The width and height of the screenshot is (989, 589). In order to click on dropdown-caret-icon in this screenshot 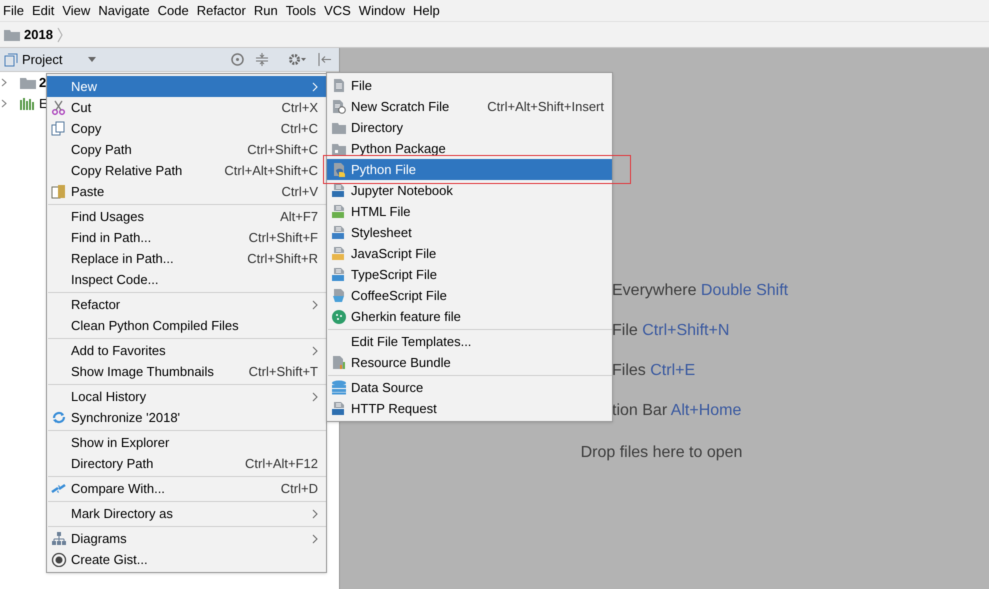, I will do `click(92, 59)`.